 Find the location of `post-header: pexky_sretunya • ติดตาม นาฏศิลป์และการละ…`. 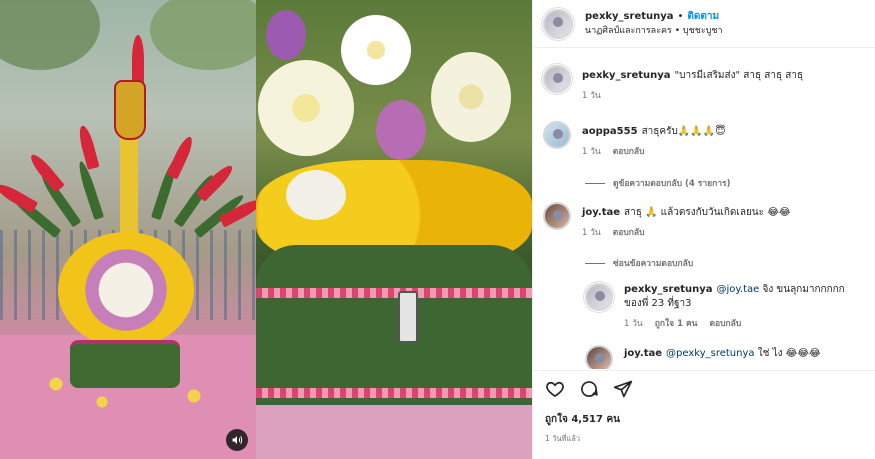

post-header: pexky_sretunya • ติดตาม นาฏศิลป์และการละ… is located at coordinates (704, 24).